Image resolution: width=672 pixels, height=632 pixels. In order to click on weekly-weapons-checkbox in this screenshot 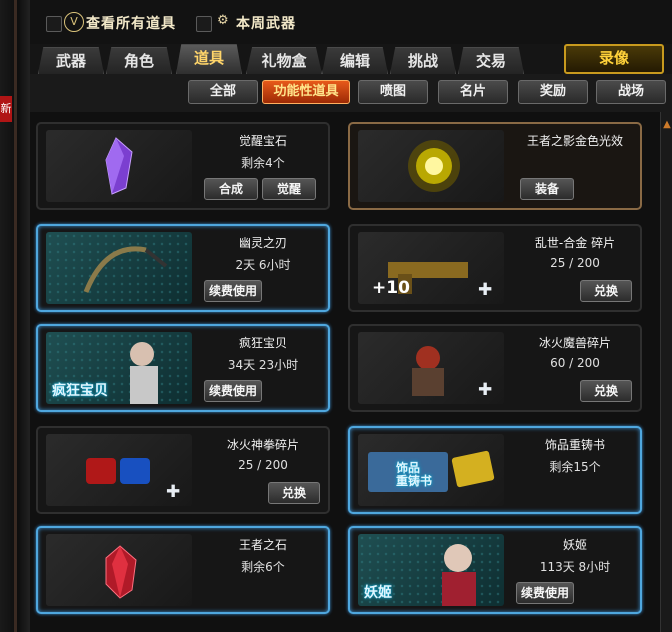, I will do `click(204, 24)`.